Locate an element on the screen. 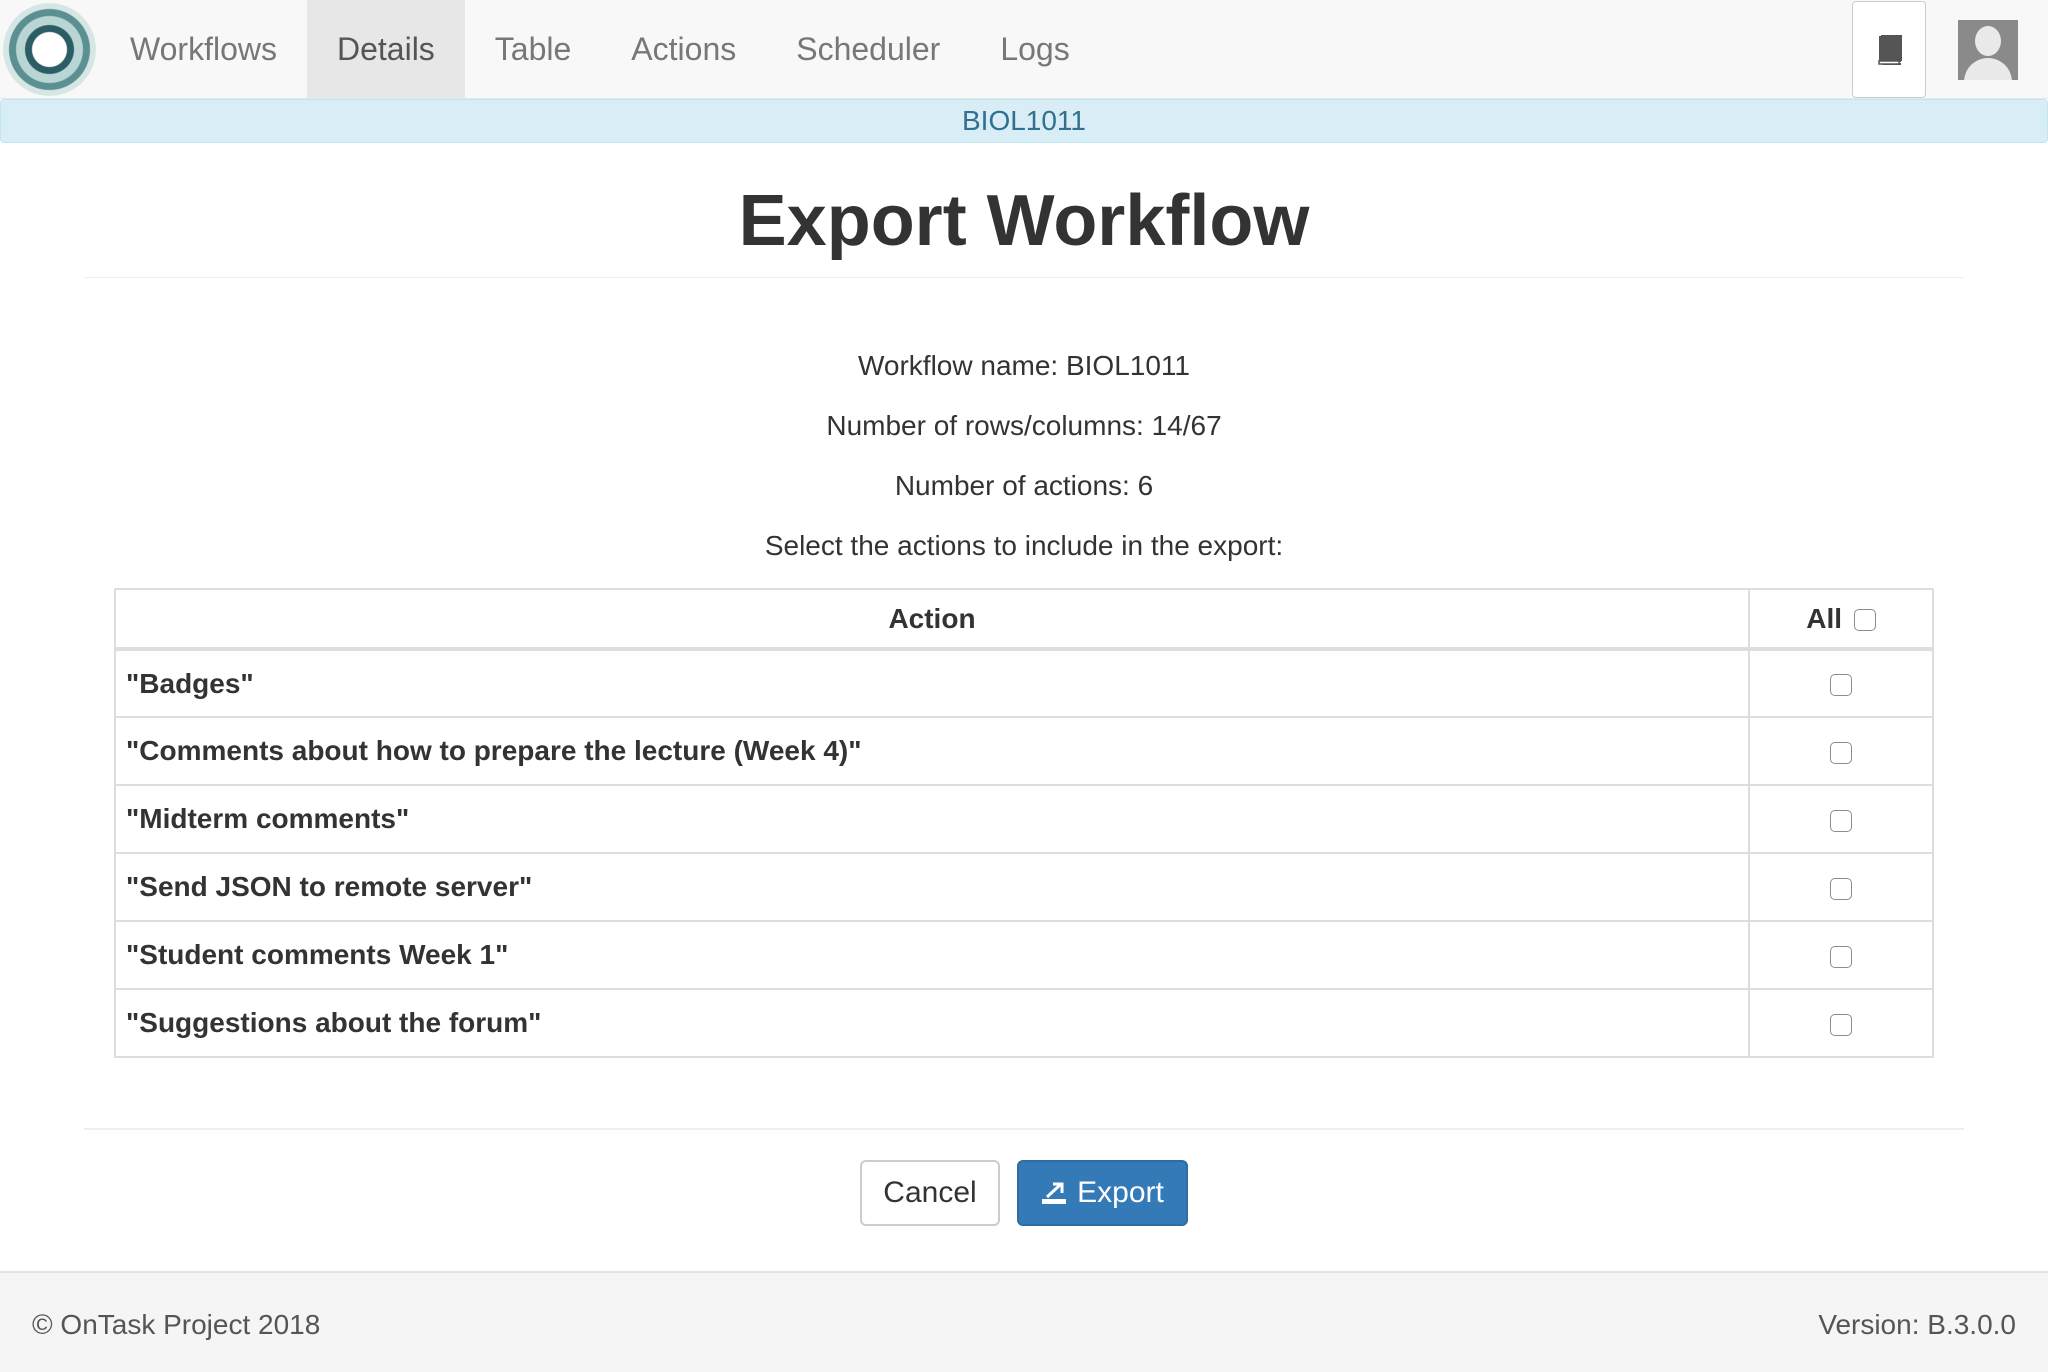 The width and height of the screenshot is (2048, 1372). table-row: "Badges" is located at coordinates (1024, 683).